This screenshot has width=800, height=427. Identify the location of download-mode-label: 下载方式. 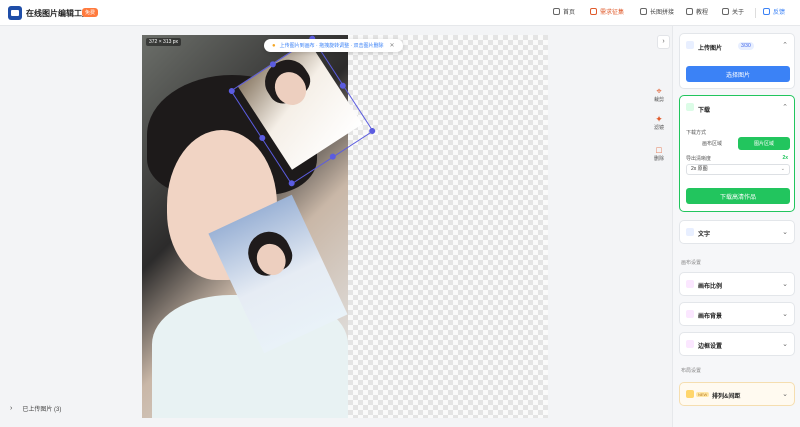
(696, 133).